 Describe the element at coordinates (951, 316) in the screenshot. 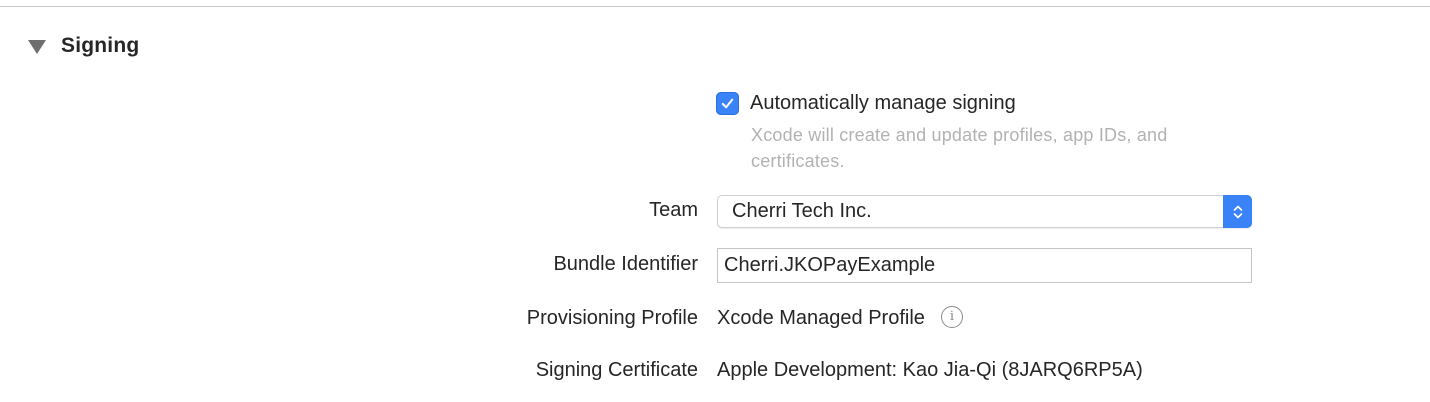

I see `info-circle-icon: i` at that location.